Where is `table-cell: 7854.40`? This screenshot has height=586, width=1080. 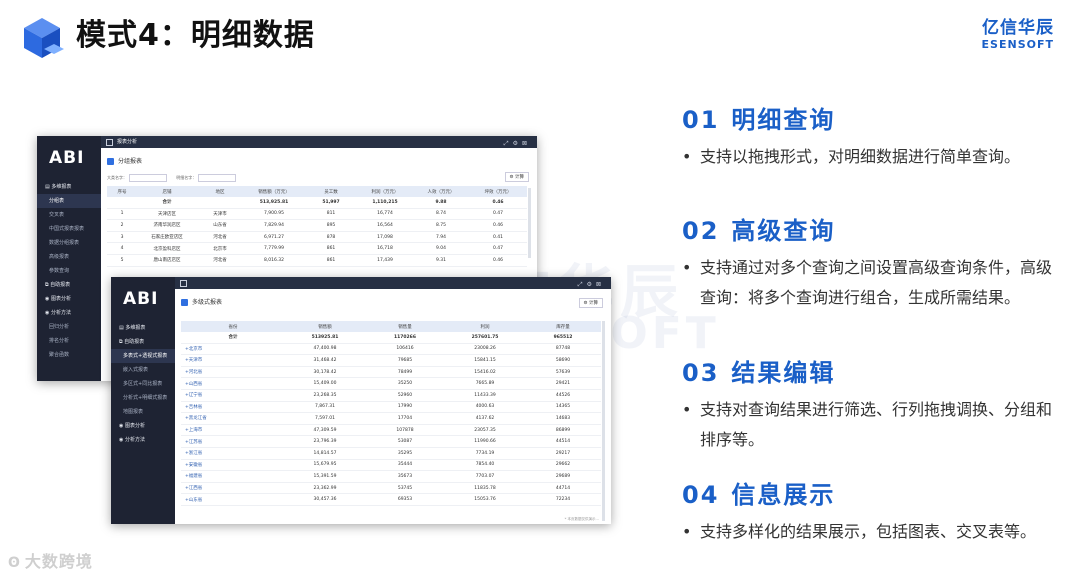
table-cell: 7854.40 is located at coordinates (485, 465).